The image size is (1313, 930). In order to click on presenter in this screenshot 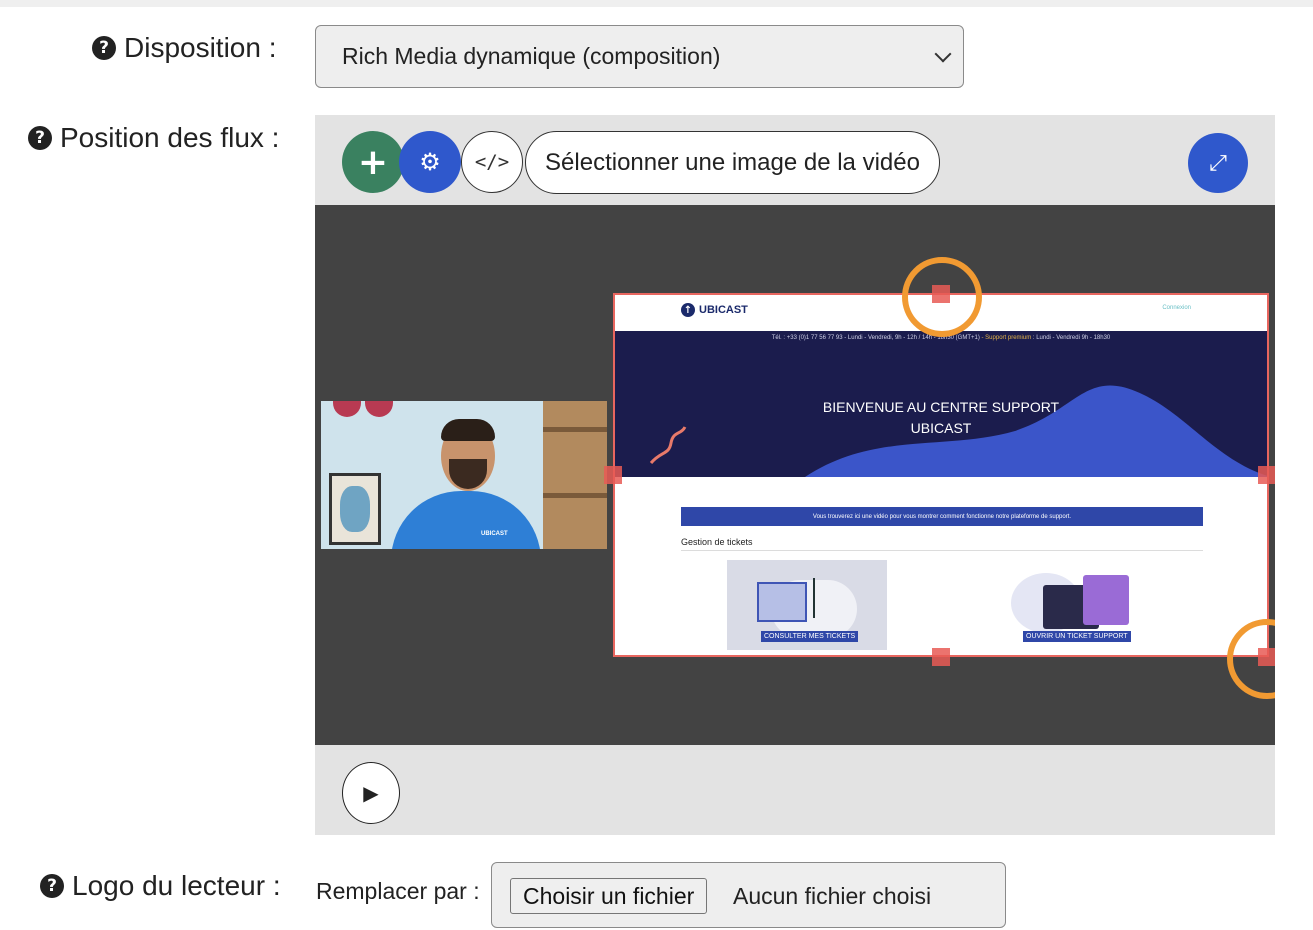, I will do `click(466, 520)`.